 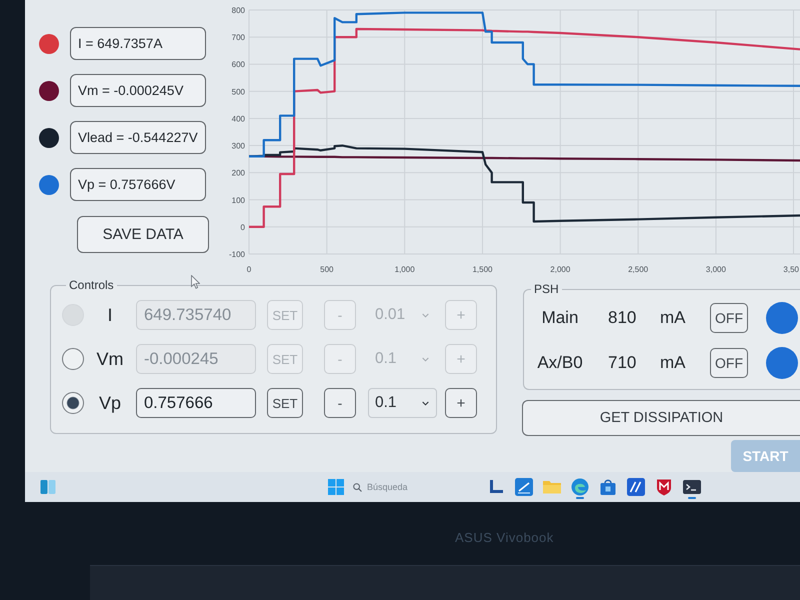 I want to click on axis-tick-label: 2,000, so click(x=560, y=269).